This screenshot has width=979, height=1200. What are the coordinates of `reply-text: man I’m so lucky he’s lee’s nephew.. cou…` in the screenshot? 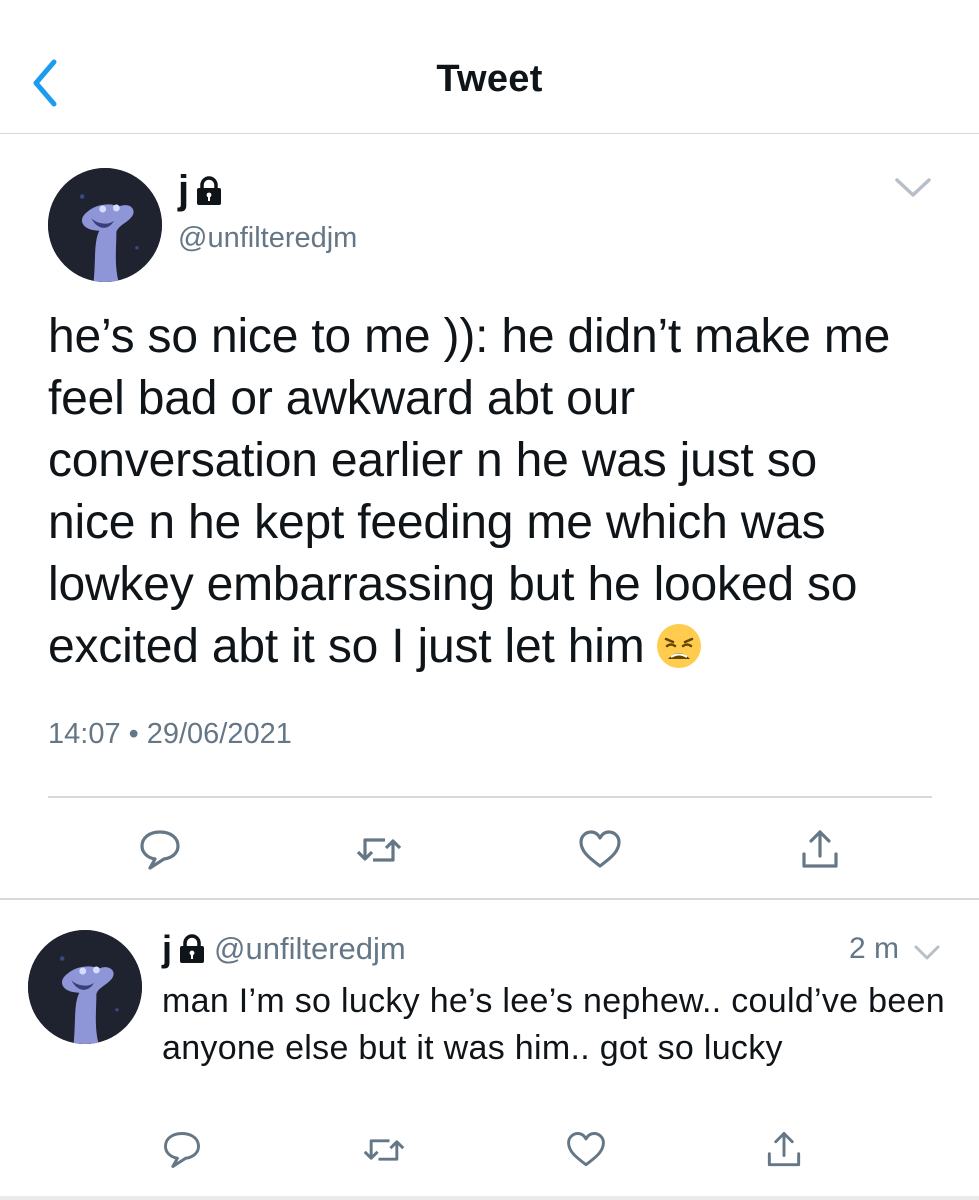 It's located at (553, 1024).